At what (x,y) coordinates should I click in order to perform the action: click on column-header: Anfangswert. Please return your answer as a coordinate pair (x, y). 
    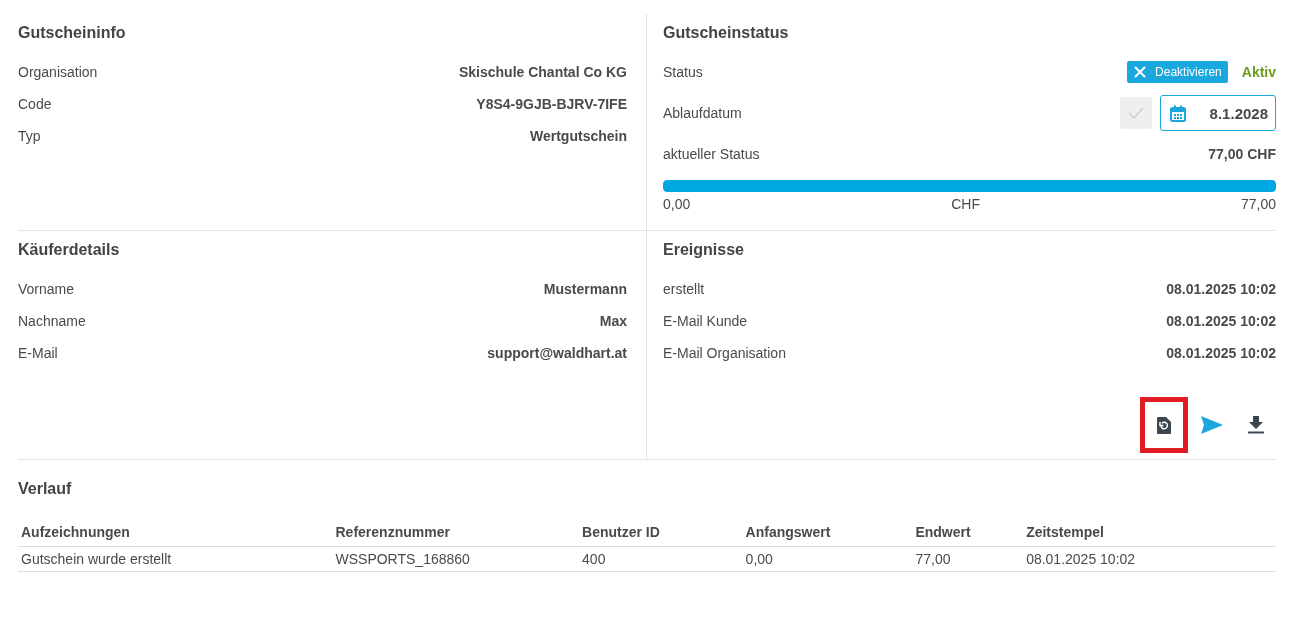
    Looking at the image, I should click on (827, 532).